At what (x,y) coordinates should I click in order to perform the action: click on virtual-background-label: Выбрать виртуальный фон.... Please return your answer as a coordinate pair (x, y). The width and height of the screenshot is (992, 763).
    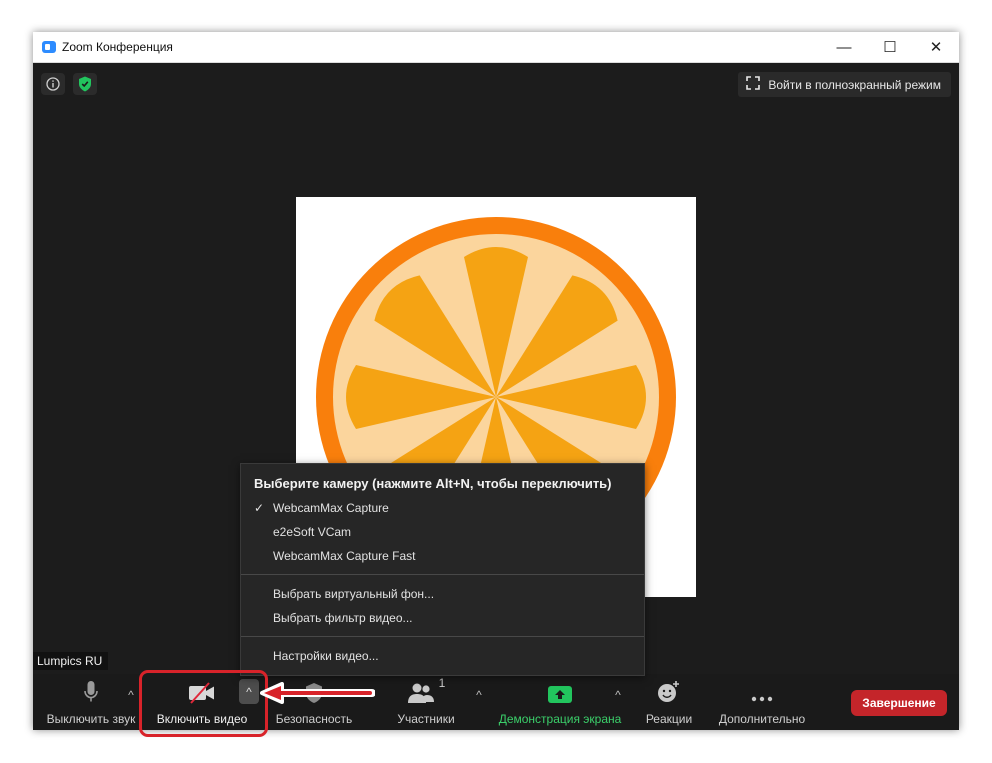
    Looking at the image, I should click on (354, 594).